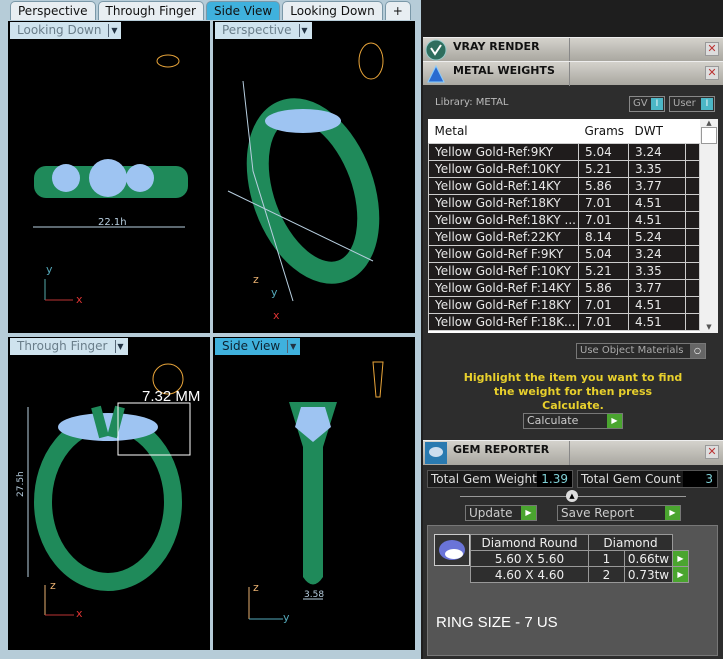 This screenshot has height=659, width=723. What do you see at coordinates (314, 595) in the screenshot?
I see `thickness-dimension: 3.58` at bounding box center [314, 595].